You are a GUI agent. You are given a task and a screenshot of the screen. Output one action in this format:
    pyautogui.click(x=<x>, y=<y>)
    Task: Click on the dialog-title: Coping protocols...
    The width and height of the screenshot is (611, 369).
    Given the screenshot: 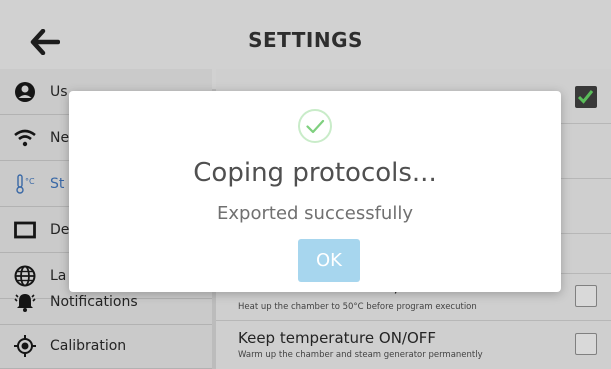 What is the action you would take?
    pyautogui.click(x=315, y=173)
    